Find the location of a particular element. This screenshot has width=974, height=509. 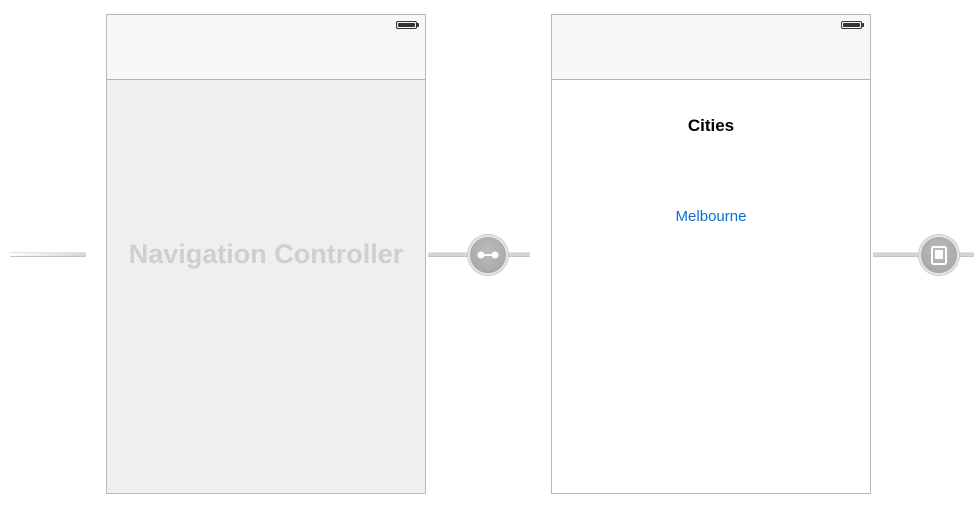

cities-scene-navigation-bar is located at coordinates (711, 47).